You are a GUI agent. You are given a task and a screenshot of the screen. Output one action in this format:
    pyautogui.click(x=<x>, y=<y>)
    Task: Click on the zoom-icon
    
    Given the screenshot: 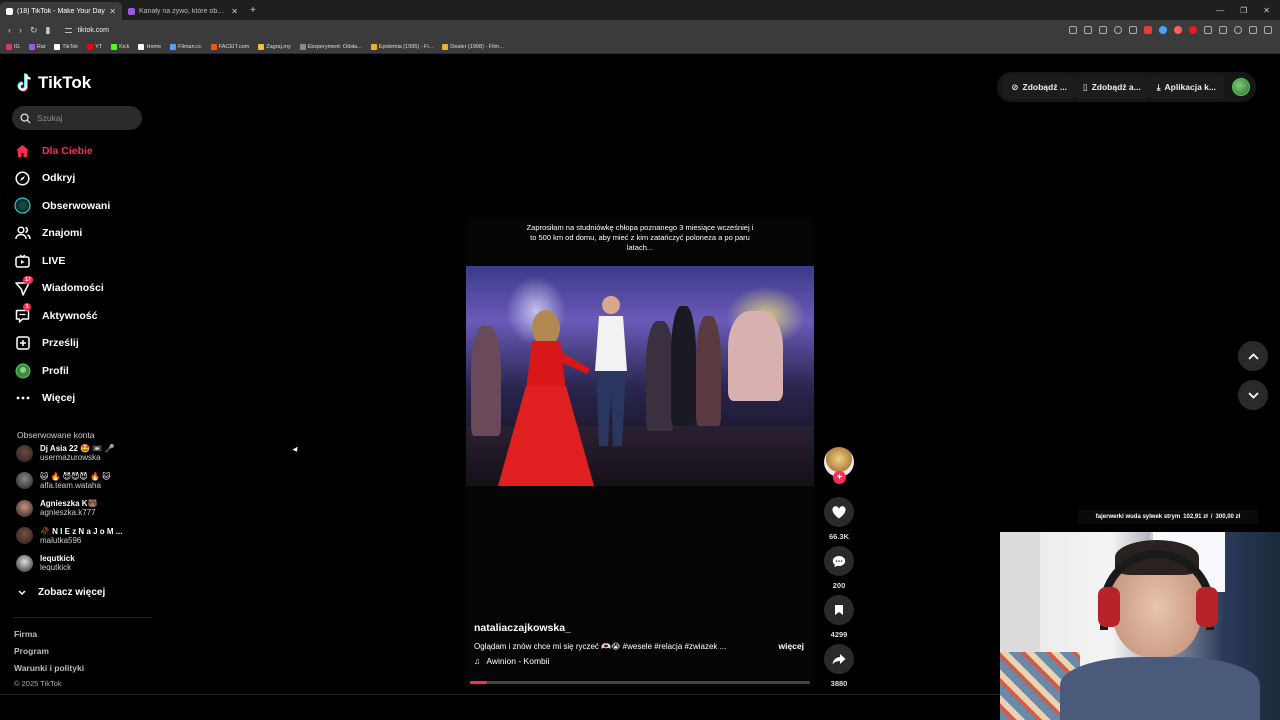 What is the action you would take?
    pyautogui.click(x=1118, y=30)
    